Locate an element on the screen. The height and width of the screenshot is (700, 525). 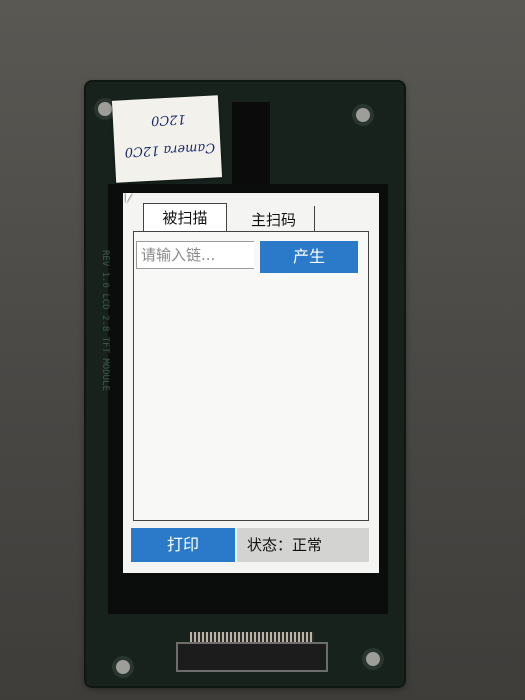
link-input is located at coordinates (195, 255).